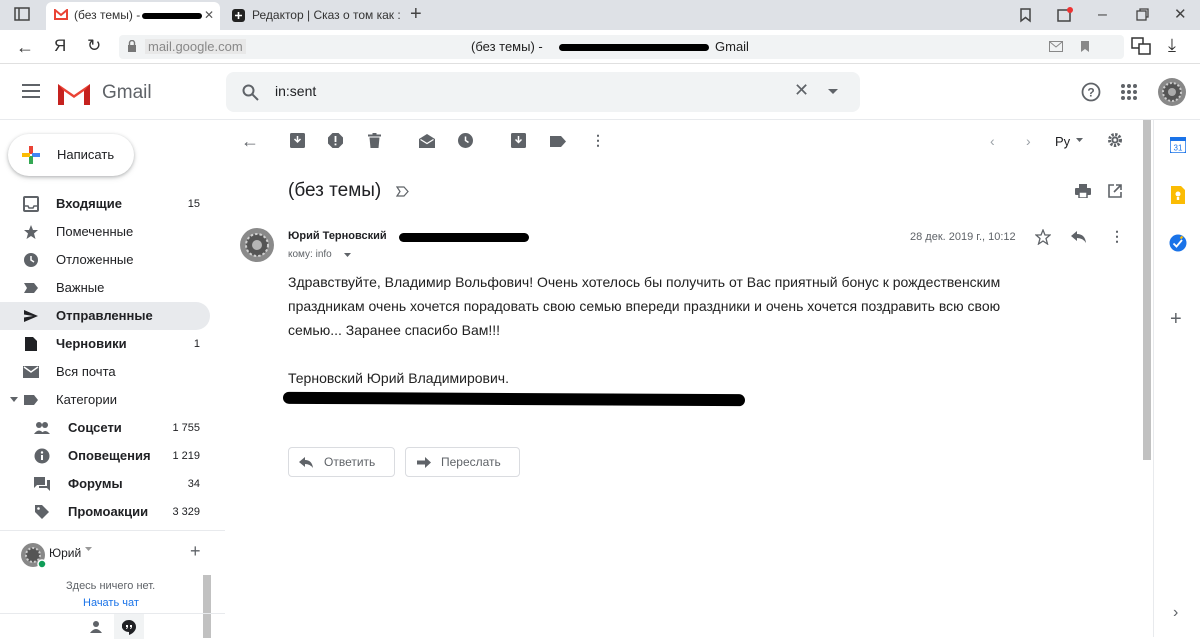  What do you see at coordinates (1178, 195) in the screenshot?
I see `keep-icon` at bounding box center [1178, 195].